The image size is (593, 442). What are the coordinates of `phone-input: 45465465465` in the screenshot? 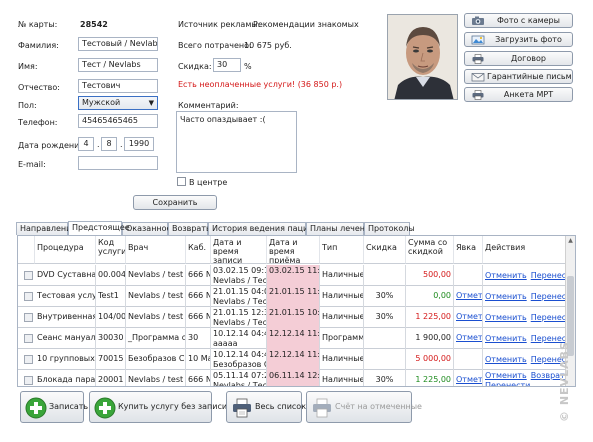 It's located at (118, 121).